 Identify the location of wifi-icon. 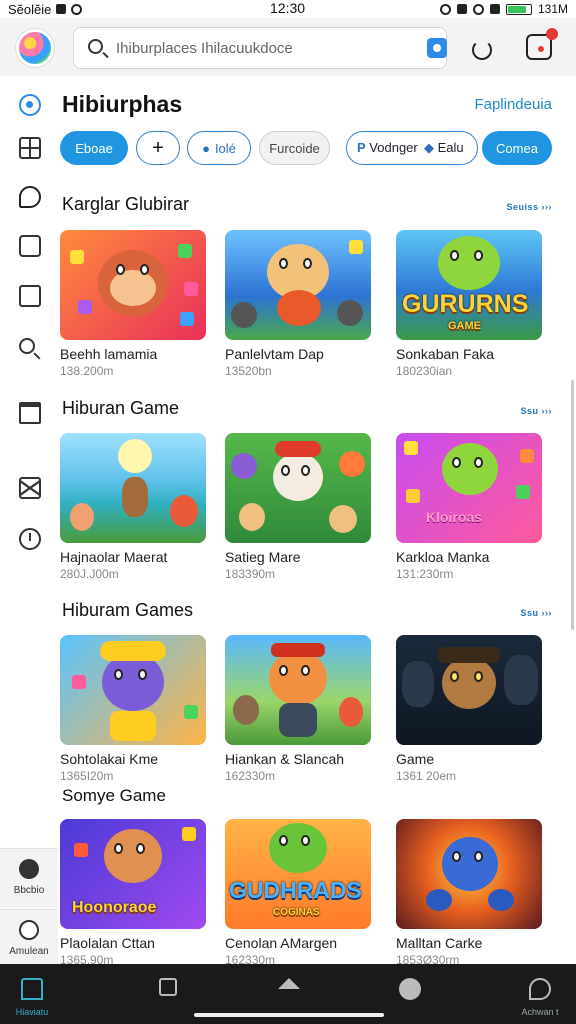
(478, 9).